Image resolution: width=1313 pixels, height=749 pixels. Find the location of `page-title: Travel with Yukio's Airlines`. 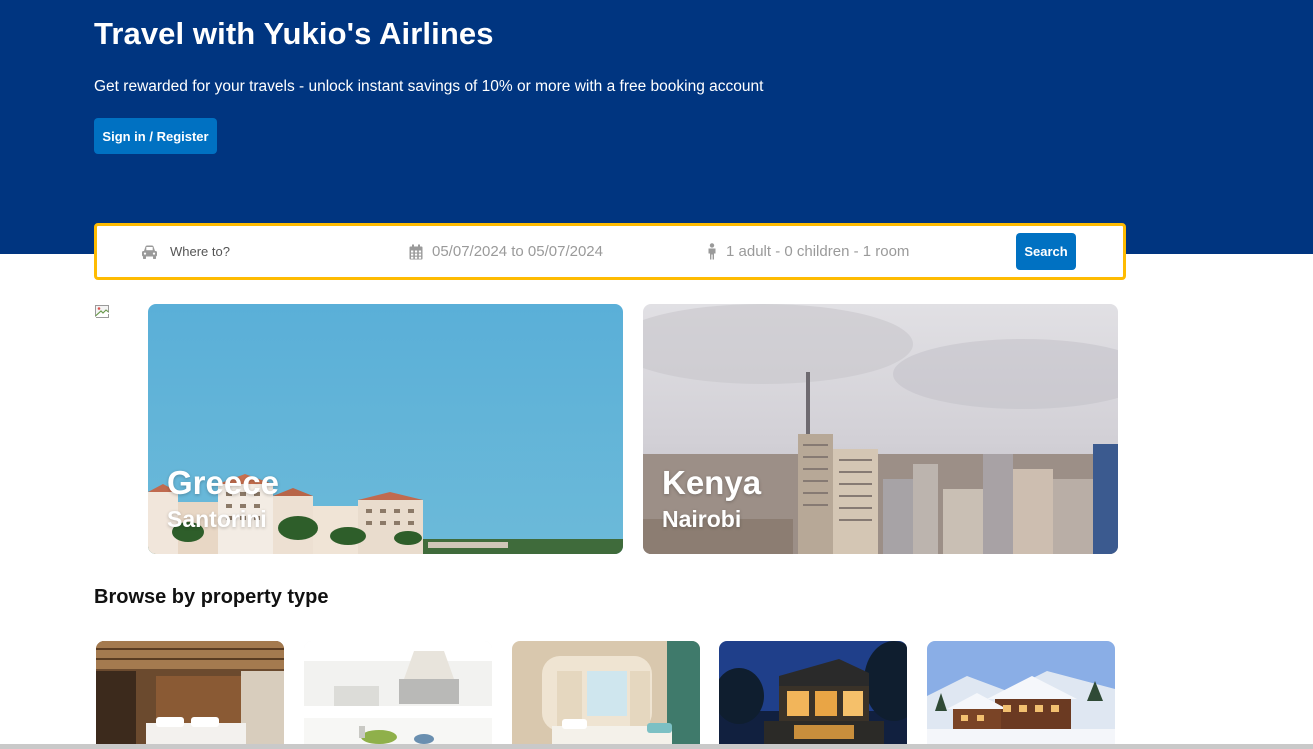

page-title: Travel with Yukio's Airlines is located at coordinates (294, 33).